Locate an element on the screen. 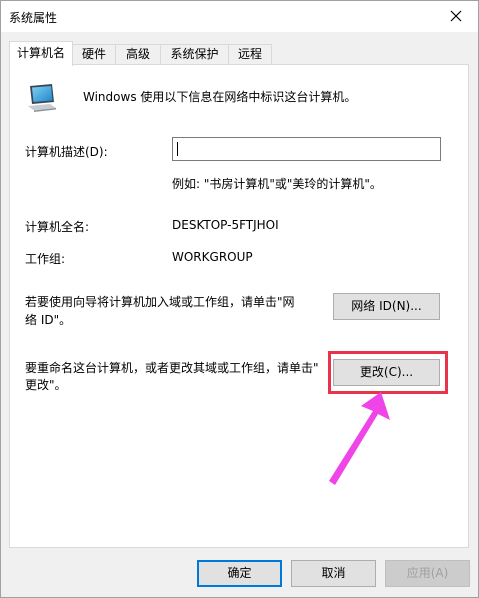 The width and height of the screenshot is (479, 598). title-bar: 系统属性 is located at coordinates (239, 16).